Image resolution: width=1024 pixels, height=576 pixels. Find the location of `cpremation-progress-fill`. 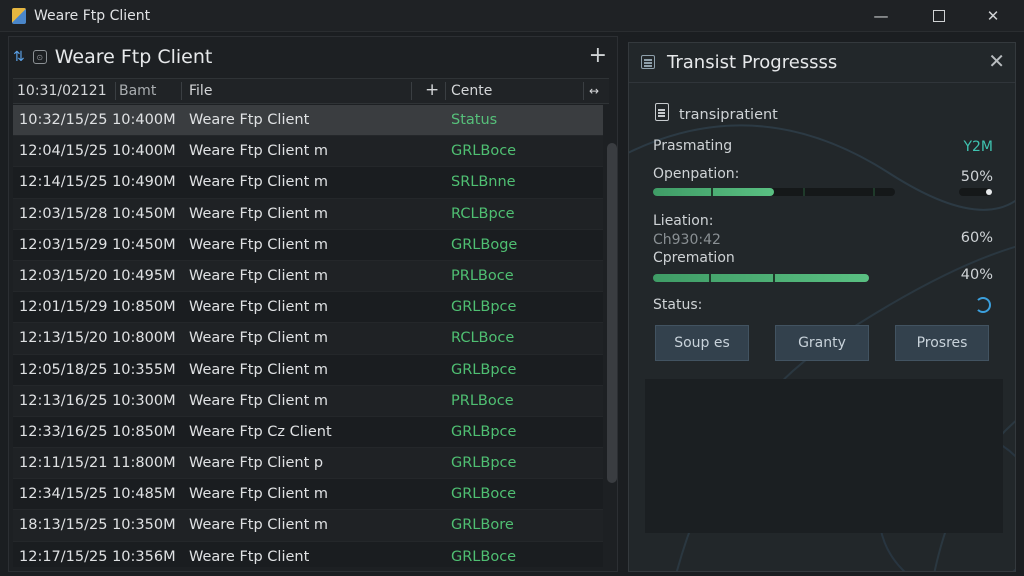

cpremation-progress-fill is located at coordinates (761, 278).